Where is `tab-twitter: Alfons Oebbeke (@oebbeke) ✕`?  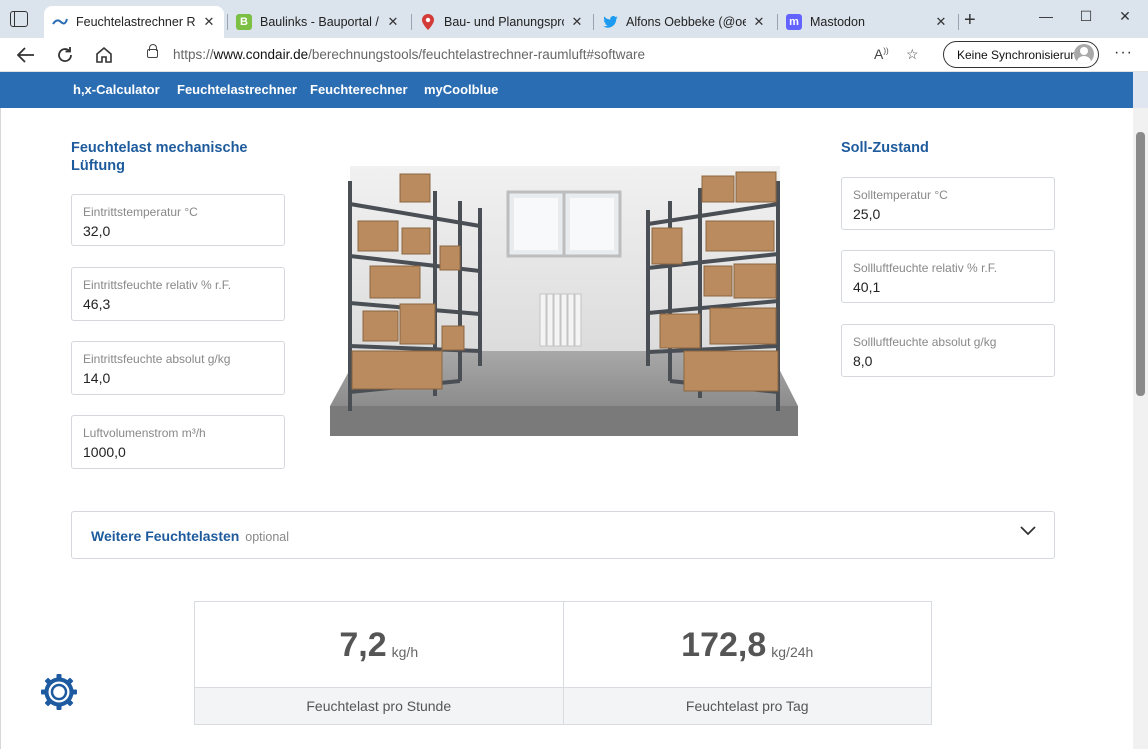 tab-twitter: Alfons Oebbeke (@oebbeke) ✕ is located at coordinates (684, 22).